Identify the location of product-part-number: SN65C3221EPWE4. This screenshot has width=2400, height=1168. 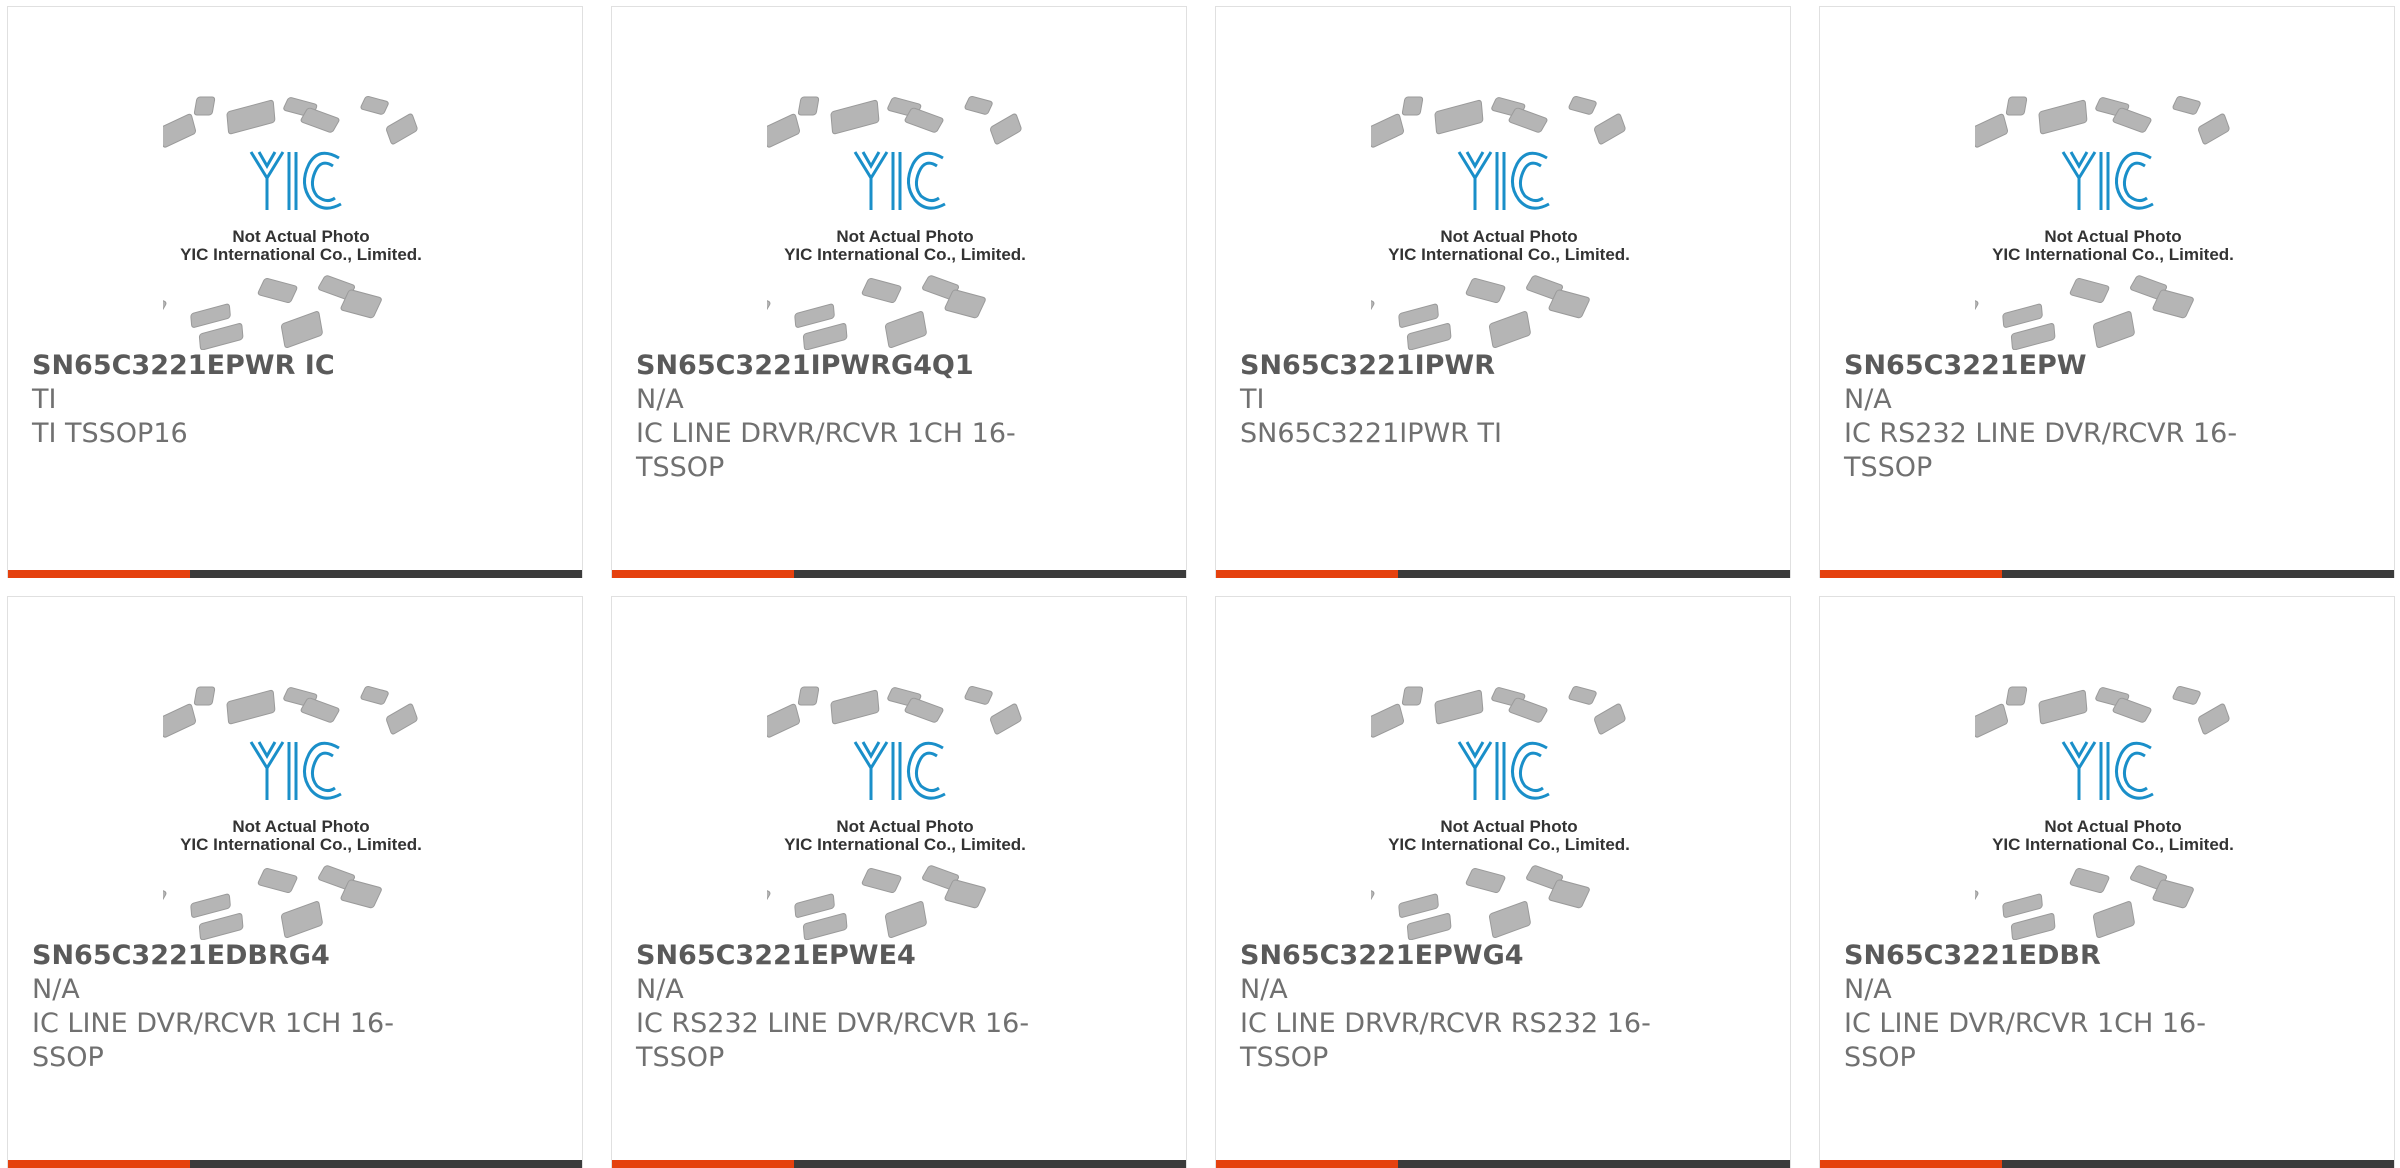
(896, 956).